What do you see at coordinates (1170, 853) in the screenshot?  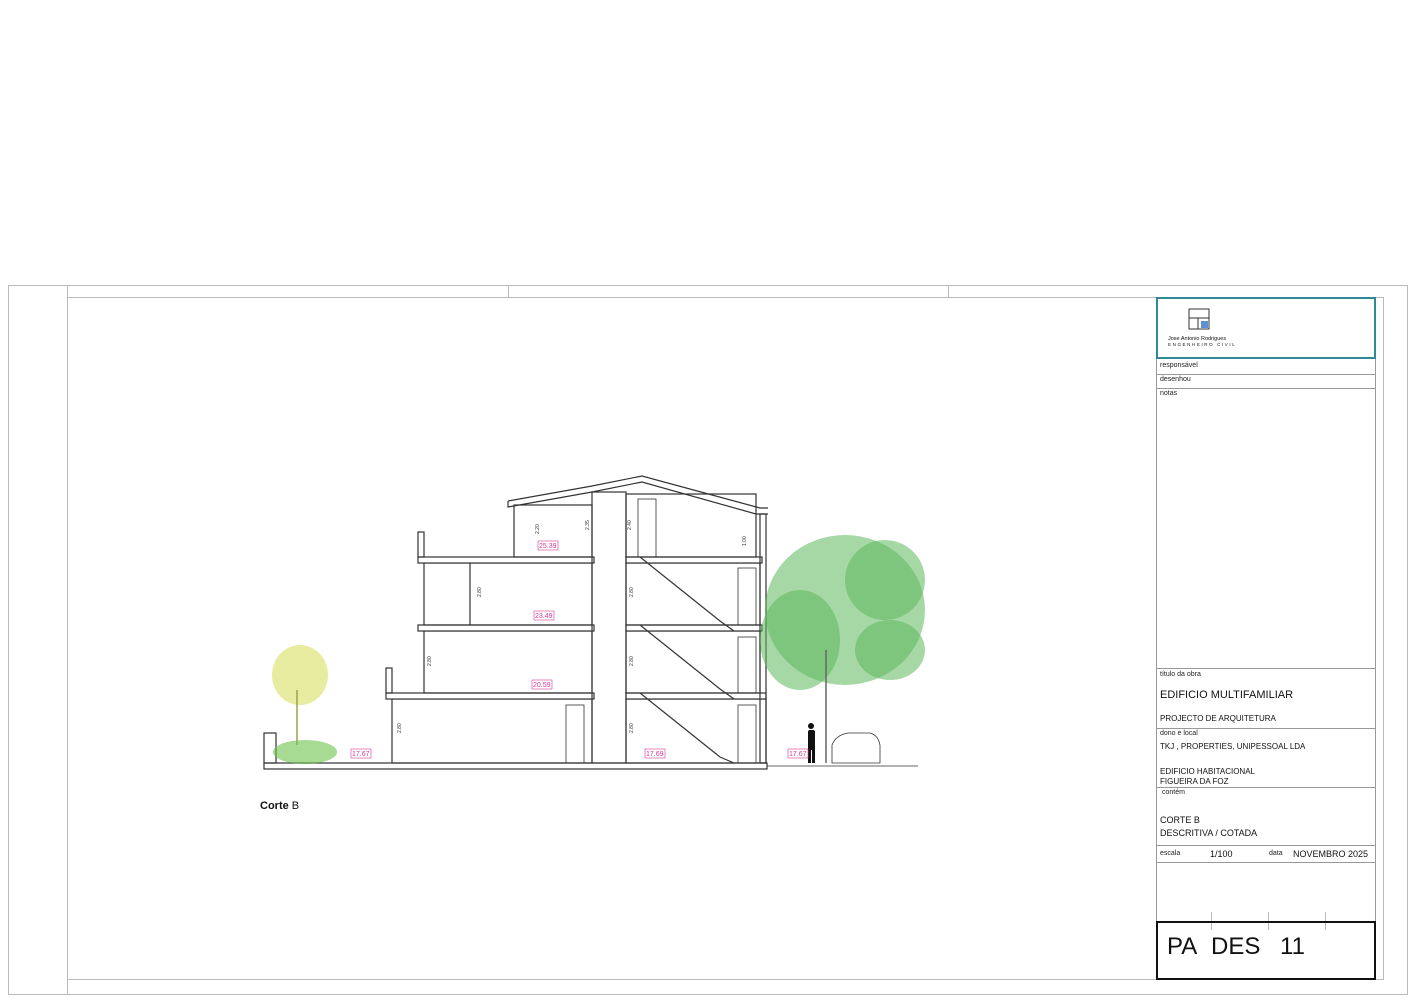 I see `escala-label: escala` at bounding box center [1170, 853].